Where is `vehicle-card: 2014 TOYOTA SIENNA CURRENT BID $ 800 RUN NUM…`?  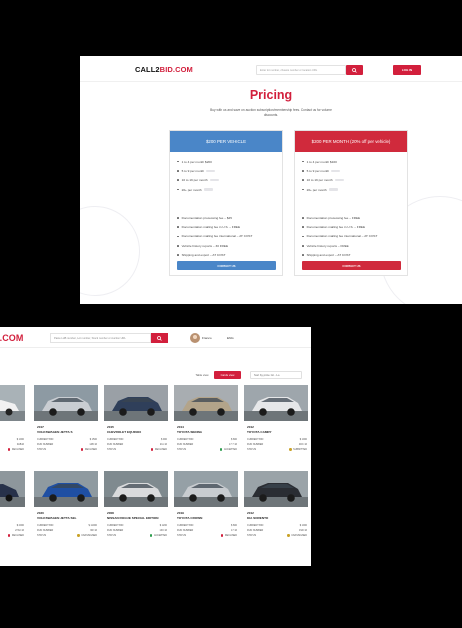 vehicle-card: 2014 TOYOTA SIENNA CURRENT BID $ 800 RUN NUM… is located at coordinates (206, 420).